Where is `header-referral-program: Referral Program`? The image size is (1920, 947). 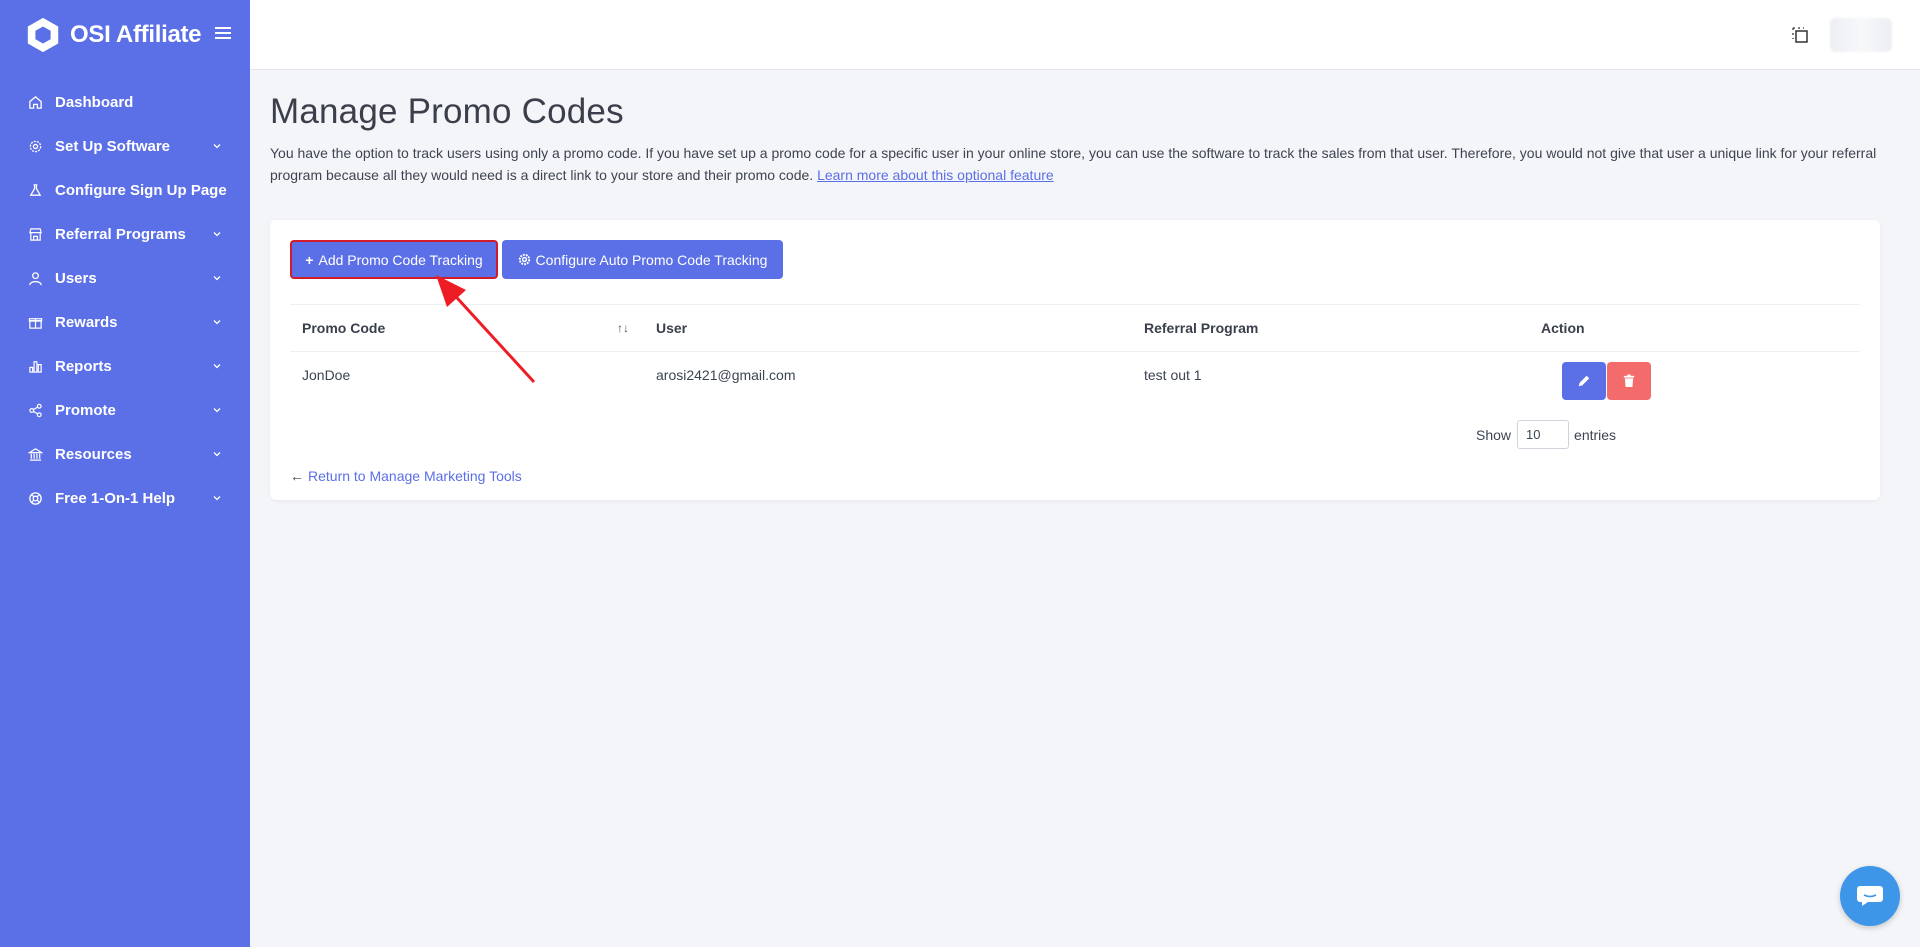
header-referral-program: Referral Program is located at coordinates (1201, 328).